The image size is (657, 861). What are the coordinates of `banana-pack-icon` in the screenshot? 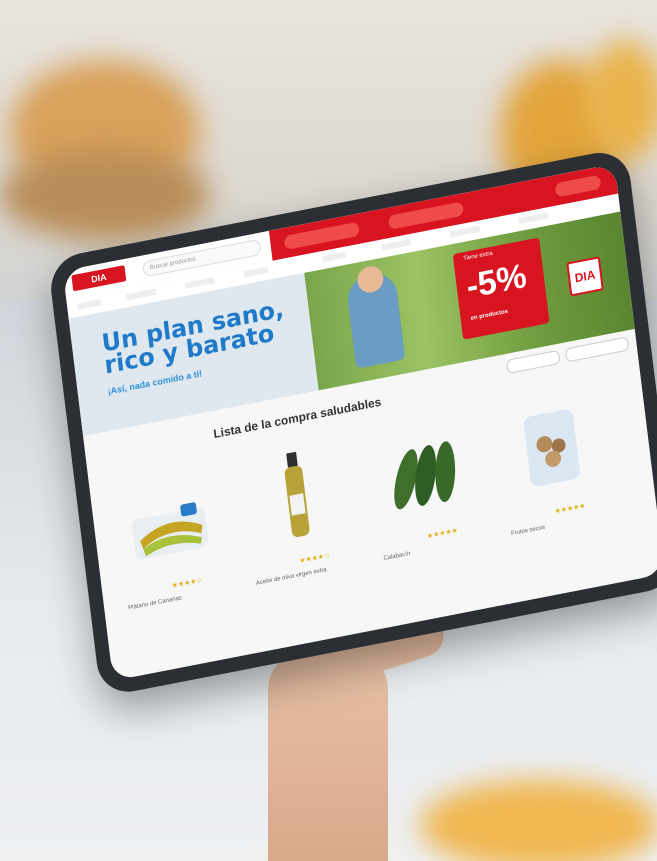 It's located at (170, 531).